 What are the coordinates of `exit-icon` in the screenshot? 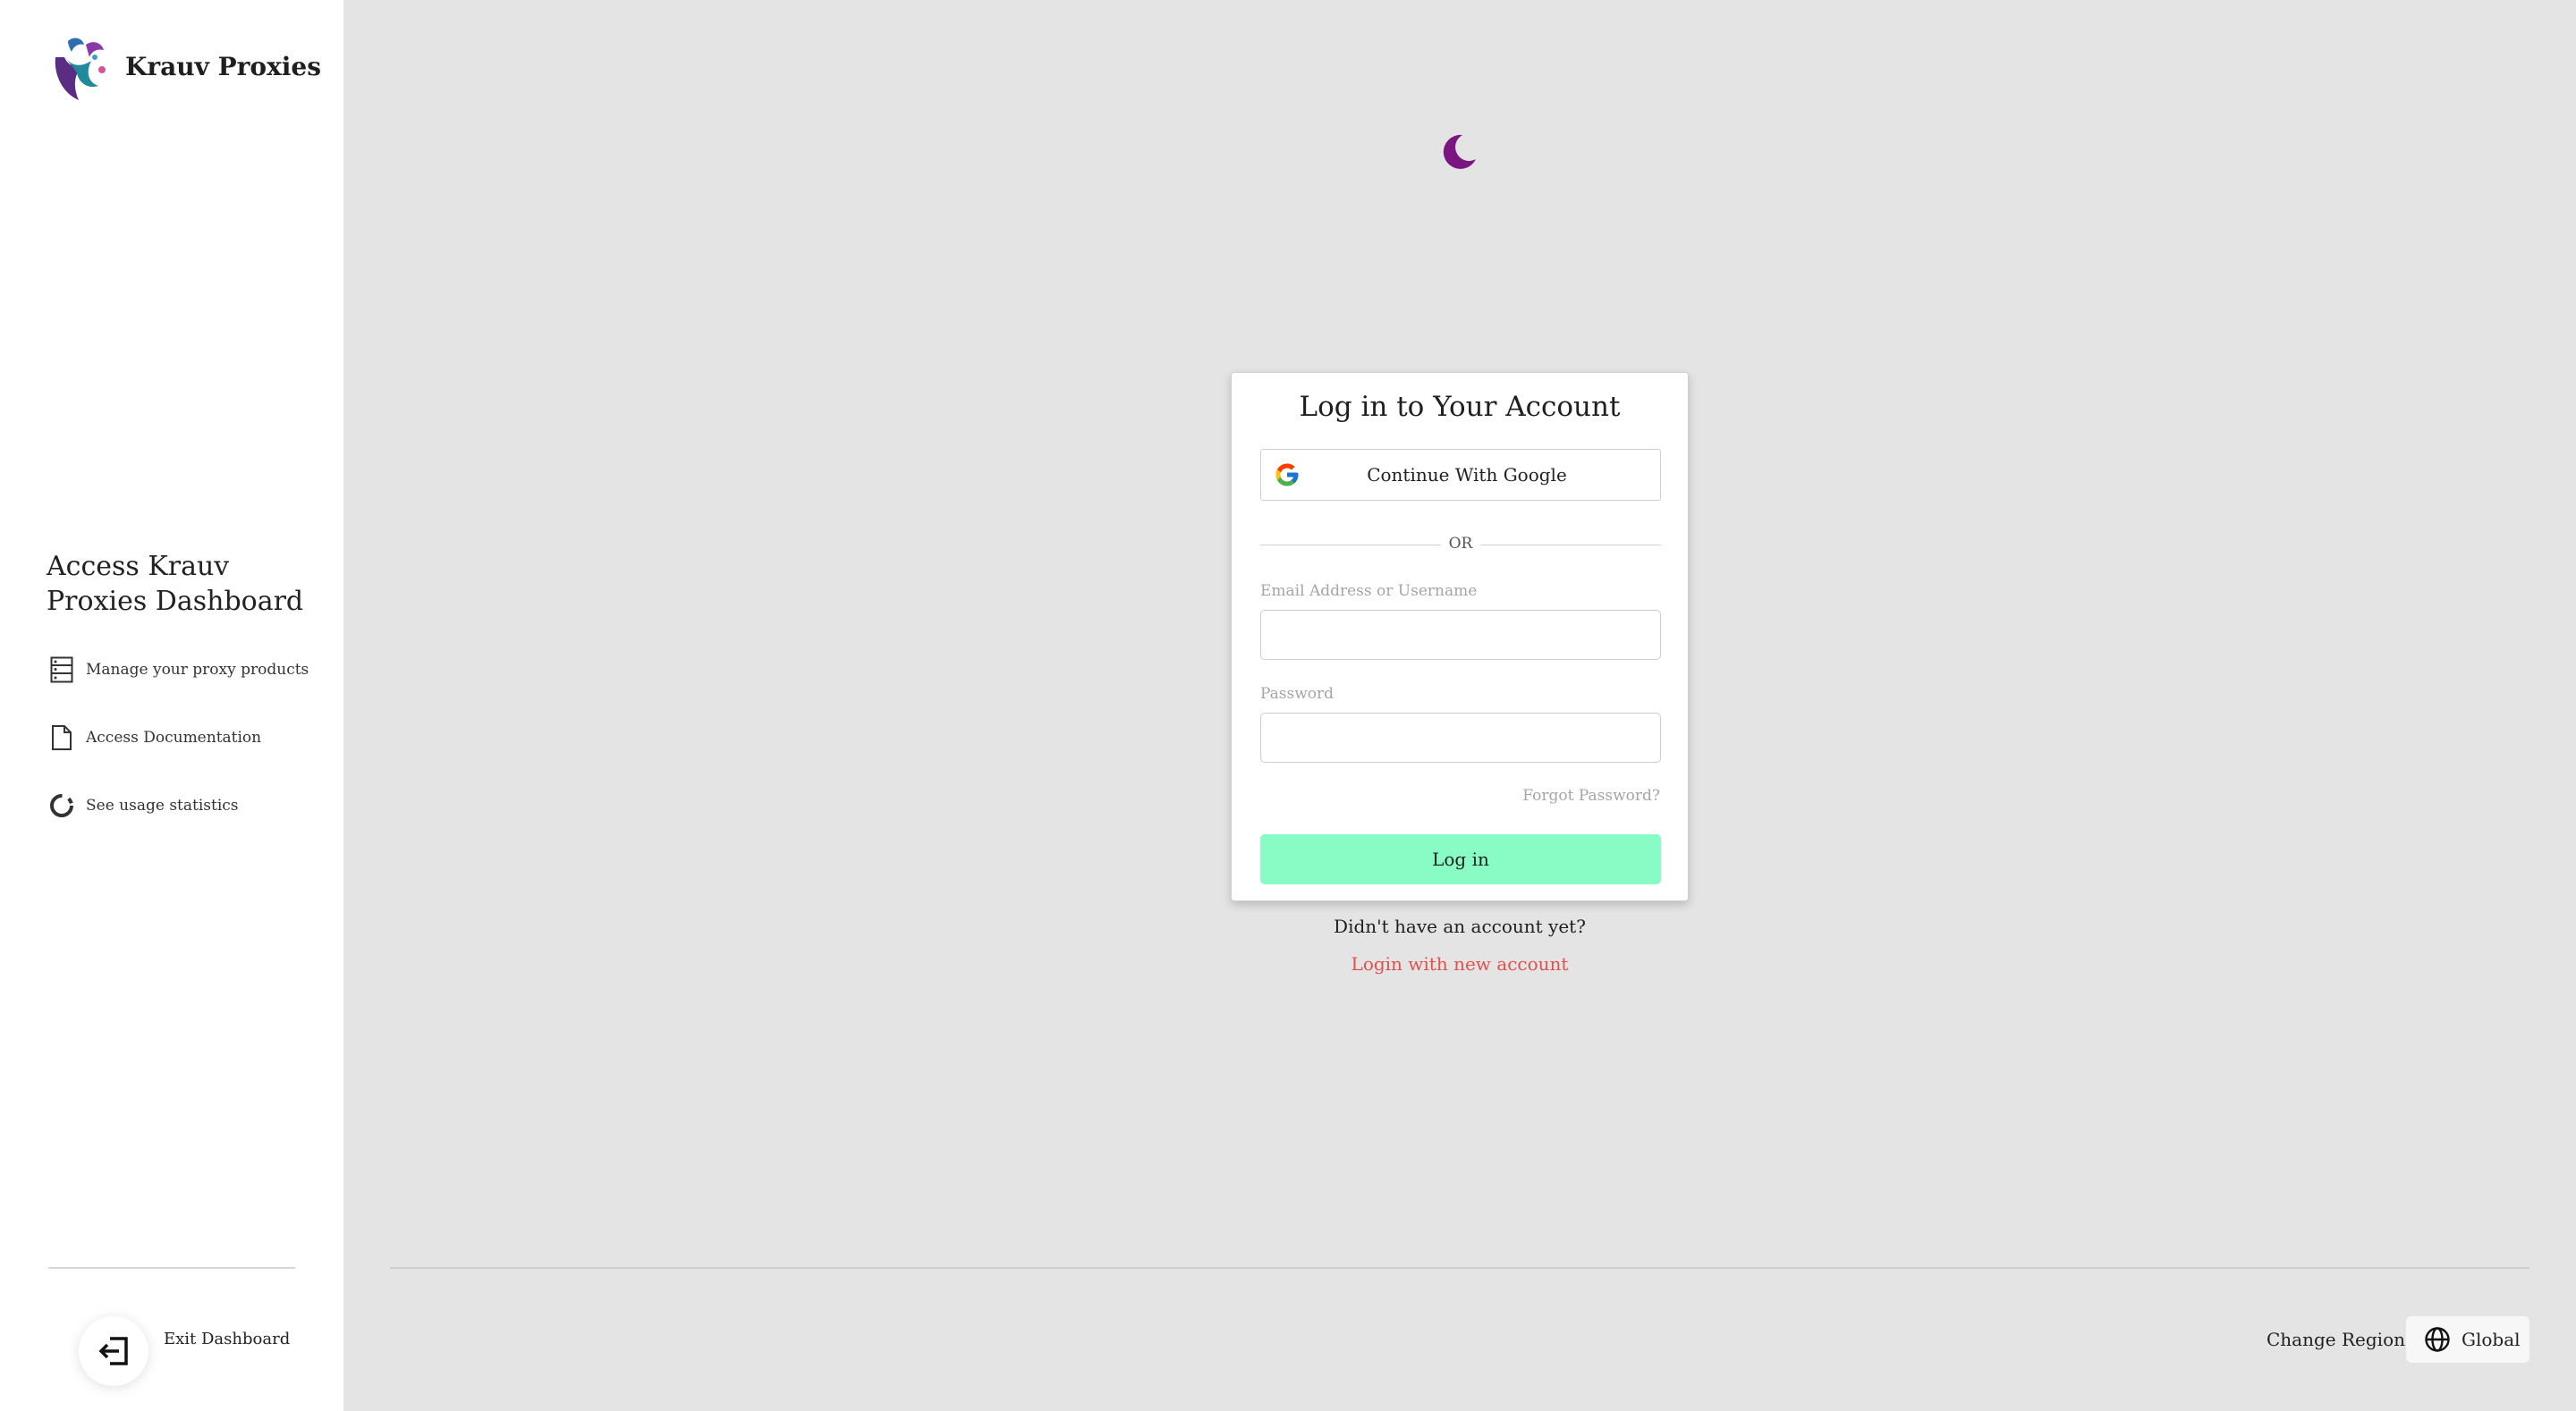 It's located at (113, 1351).